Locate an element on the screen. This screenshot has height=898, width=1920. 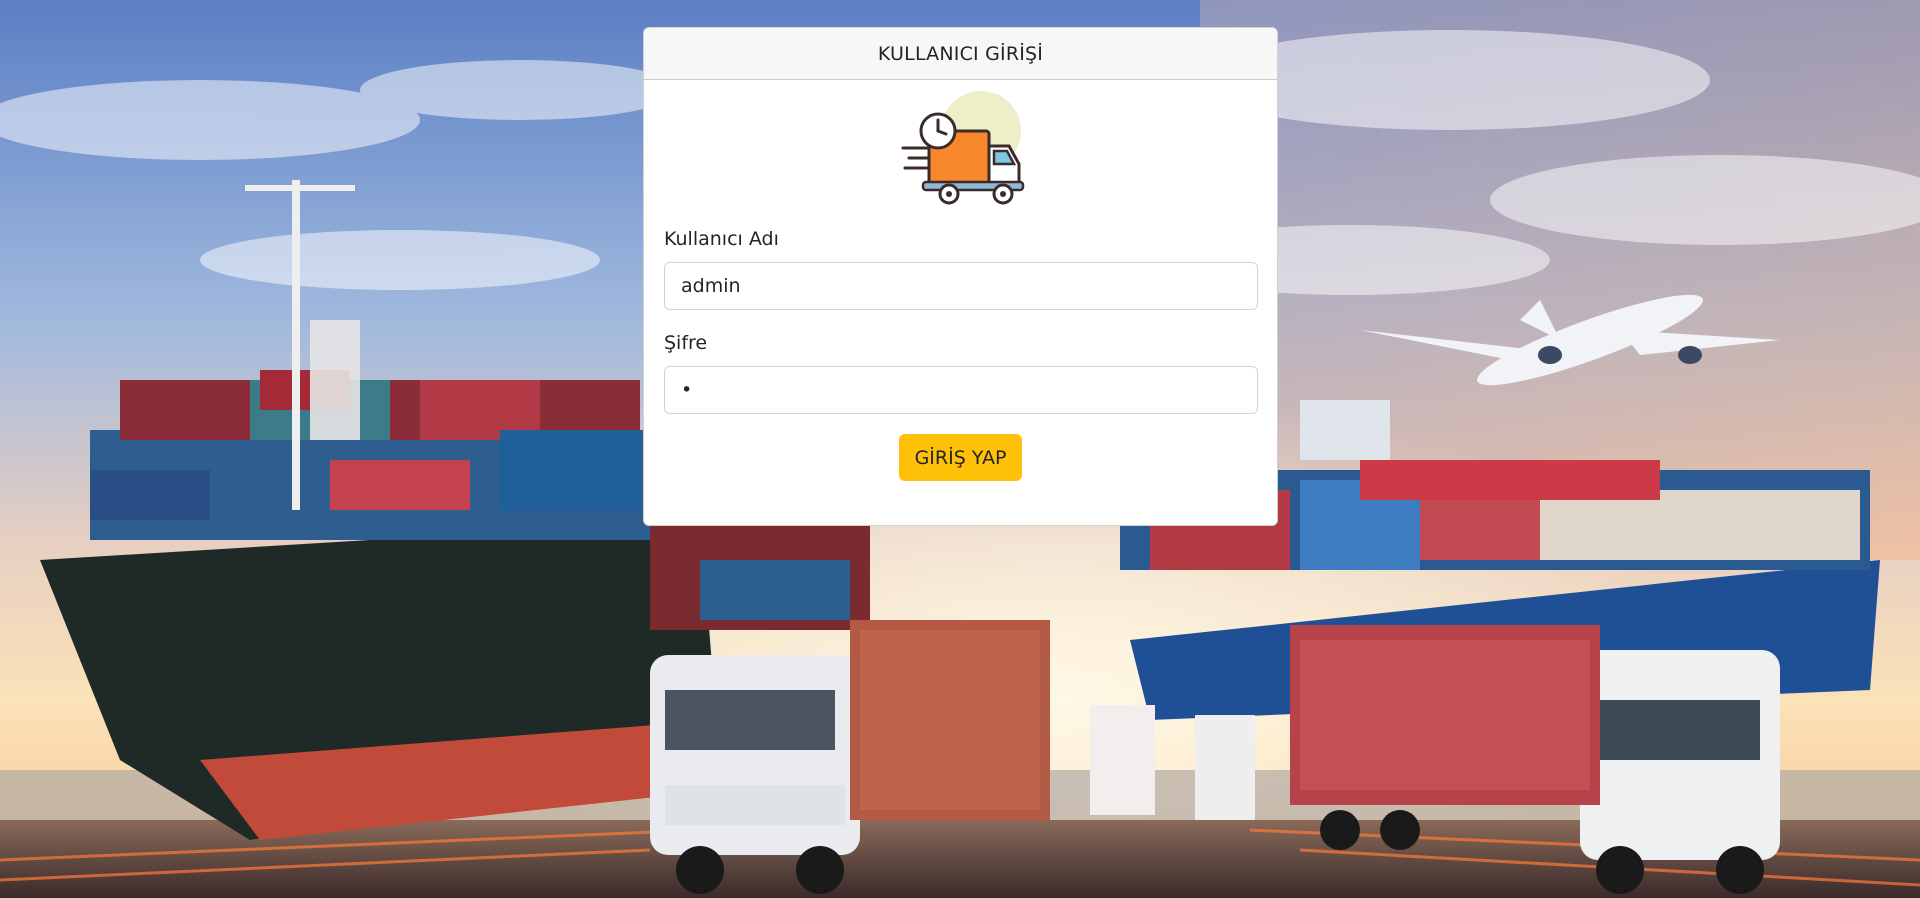
delivery-truck-icon is located at coordinates (961, 146).